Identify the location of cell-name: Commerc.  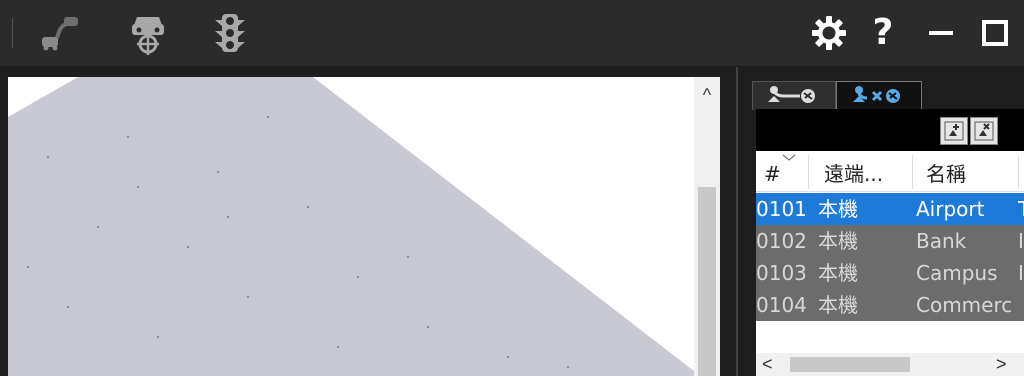
(964, 305).